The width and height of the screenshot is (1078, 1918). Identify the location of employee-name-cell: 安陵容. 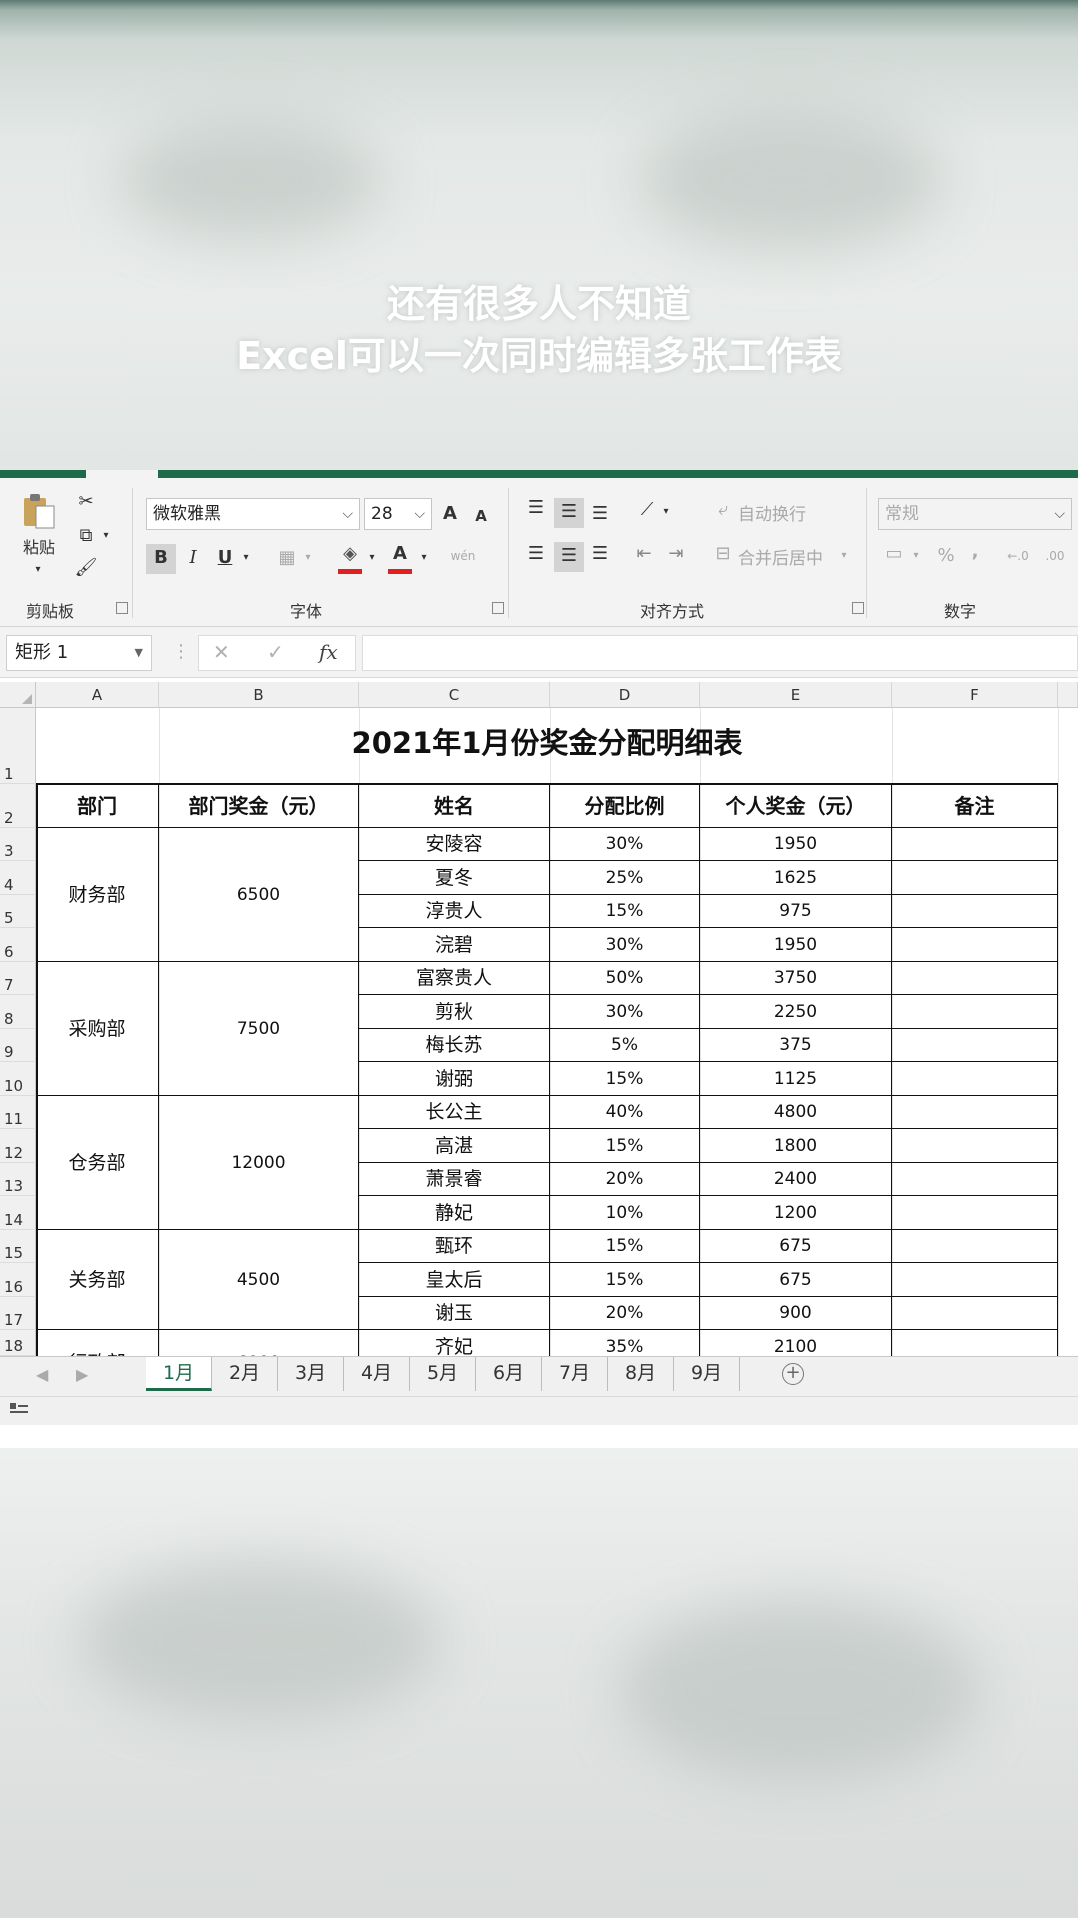
(454, 844).